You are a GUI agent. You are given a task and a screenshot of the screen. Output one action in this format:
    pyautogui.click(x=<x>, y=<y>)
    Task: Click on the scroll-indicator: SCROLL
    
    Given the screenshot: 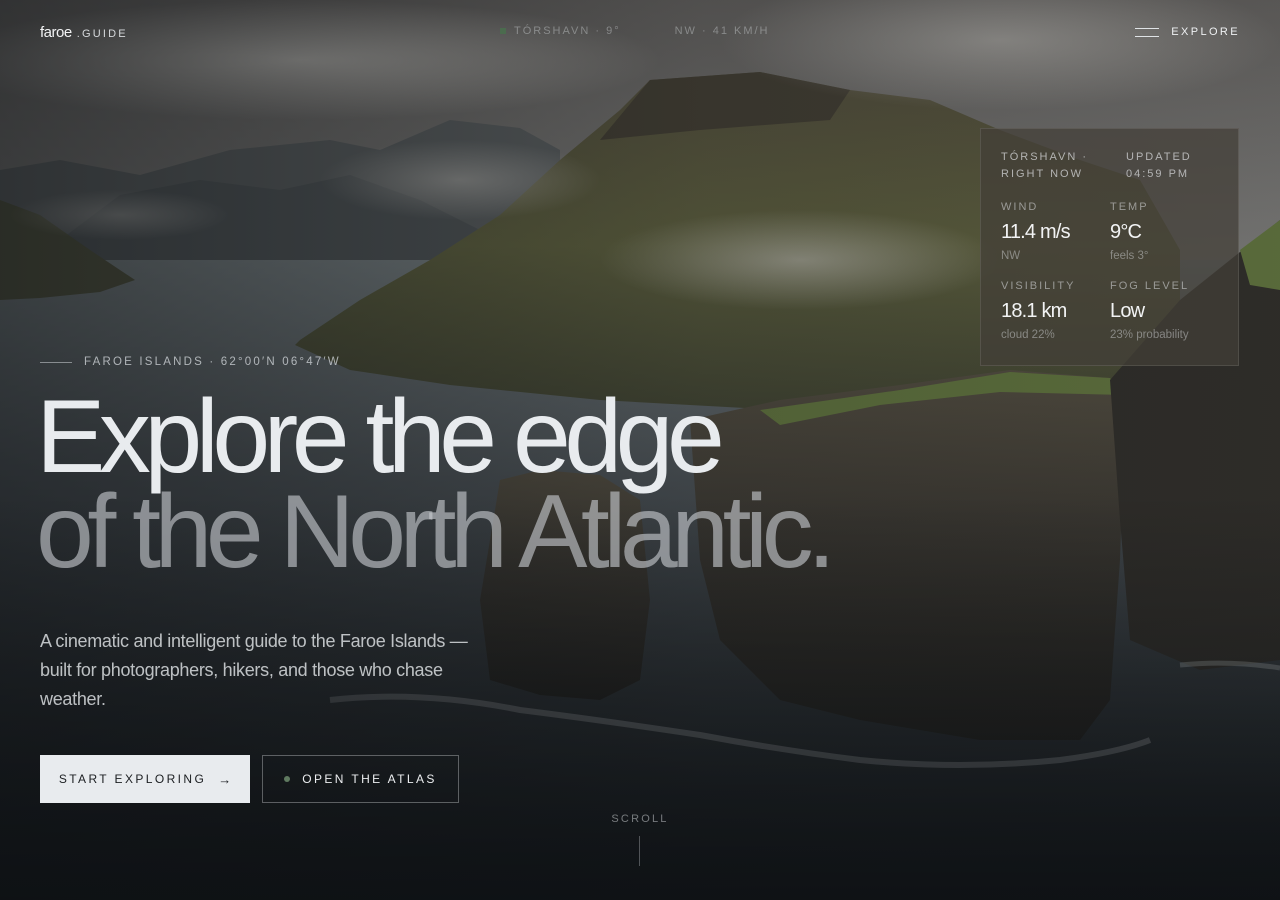 What is the action you would take?
    pyautogui.click(x=640, y=819)
    